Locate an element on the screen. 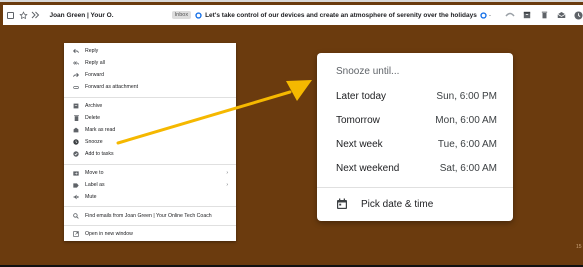  menu-item-label: Add to tasks is located at coordinates (99, 154).